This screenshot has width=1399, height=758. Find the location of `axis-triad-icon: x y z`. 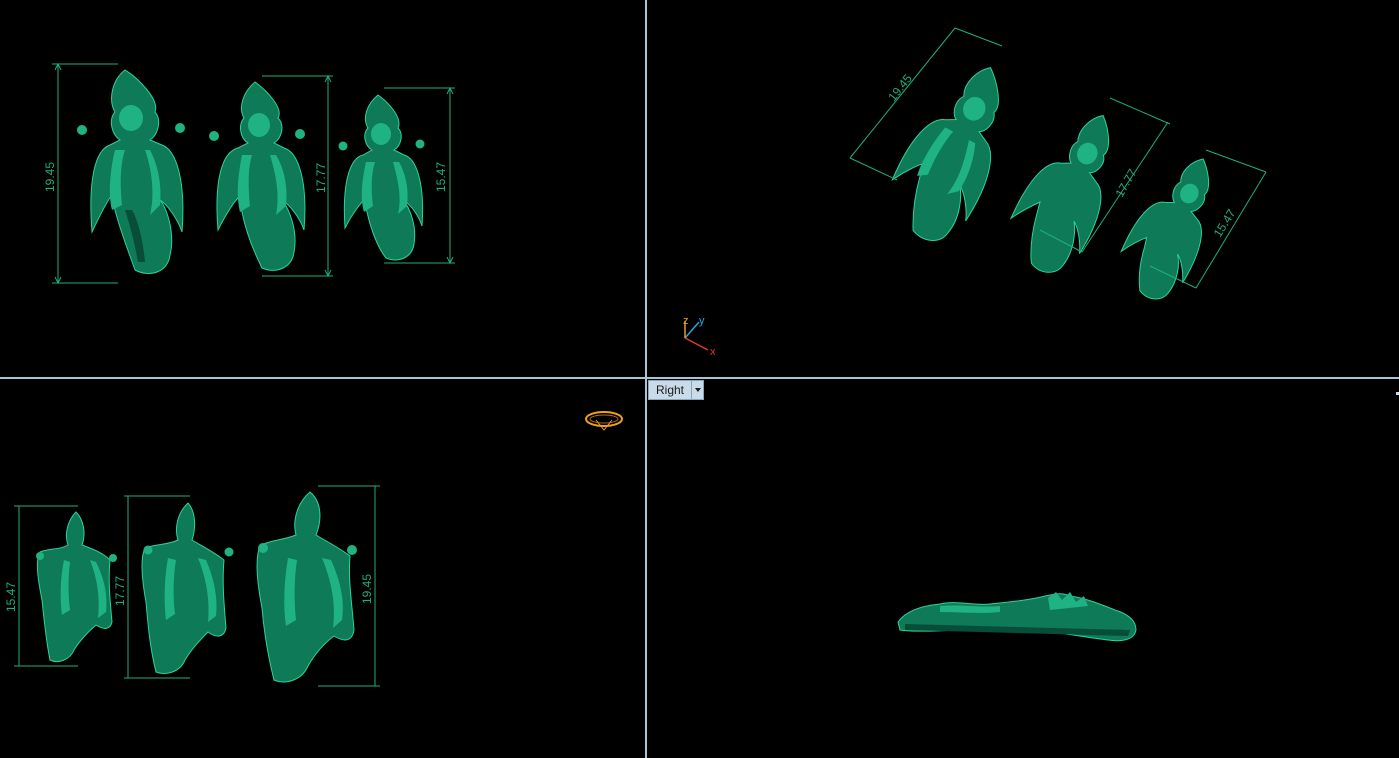

axis-triad-icon: x y z is located at coordinates (699, 336).